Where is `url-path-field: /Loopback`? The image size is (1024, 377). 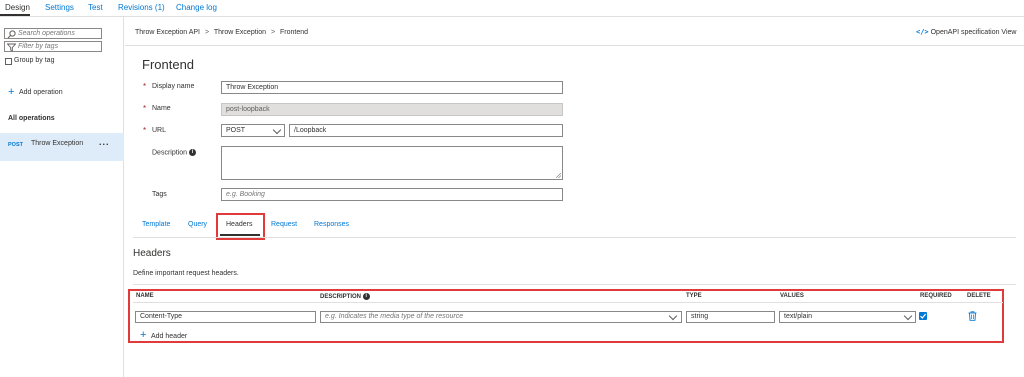
url-path-field: /Loopback is located at coordinates (426, 130).